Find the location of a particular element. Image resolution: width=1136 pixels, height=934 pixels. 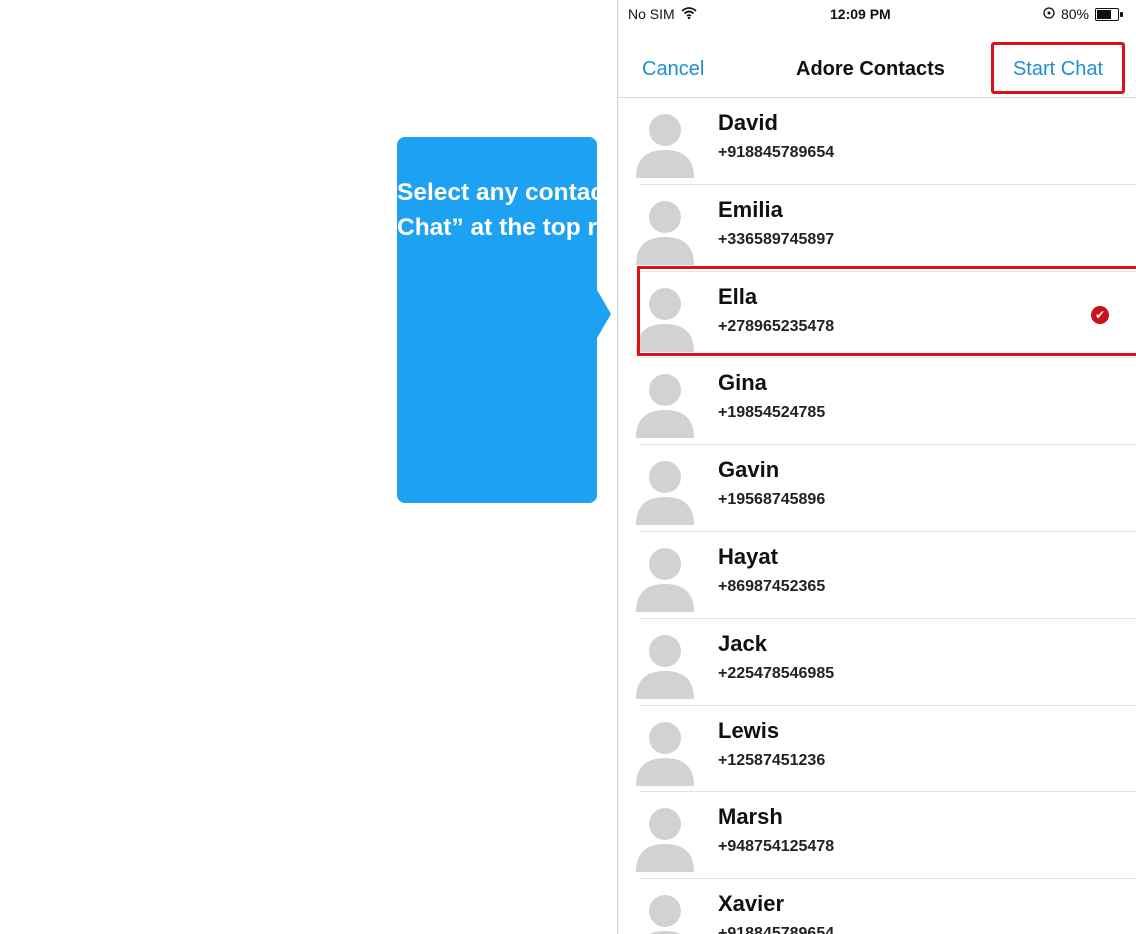

contact-phone: +19568745896 is located at coordinates (772, 500).